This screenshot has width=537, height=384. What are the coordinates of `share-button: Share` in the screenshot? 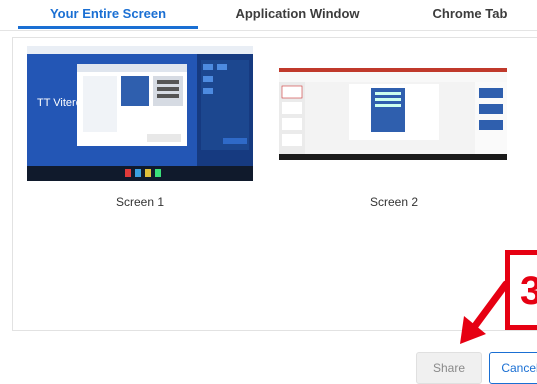 It's located at (449, 368).